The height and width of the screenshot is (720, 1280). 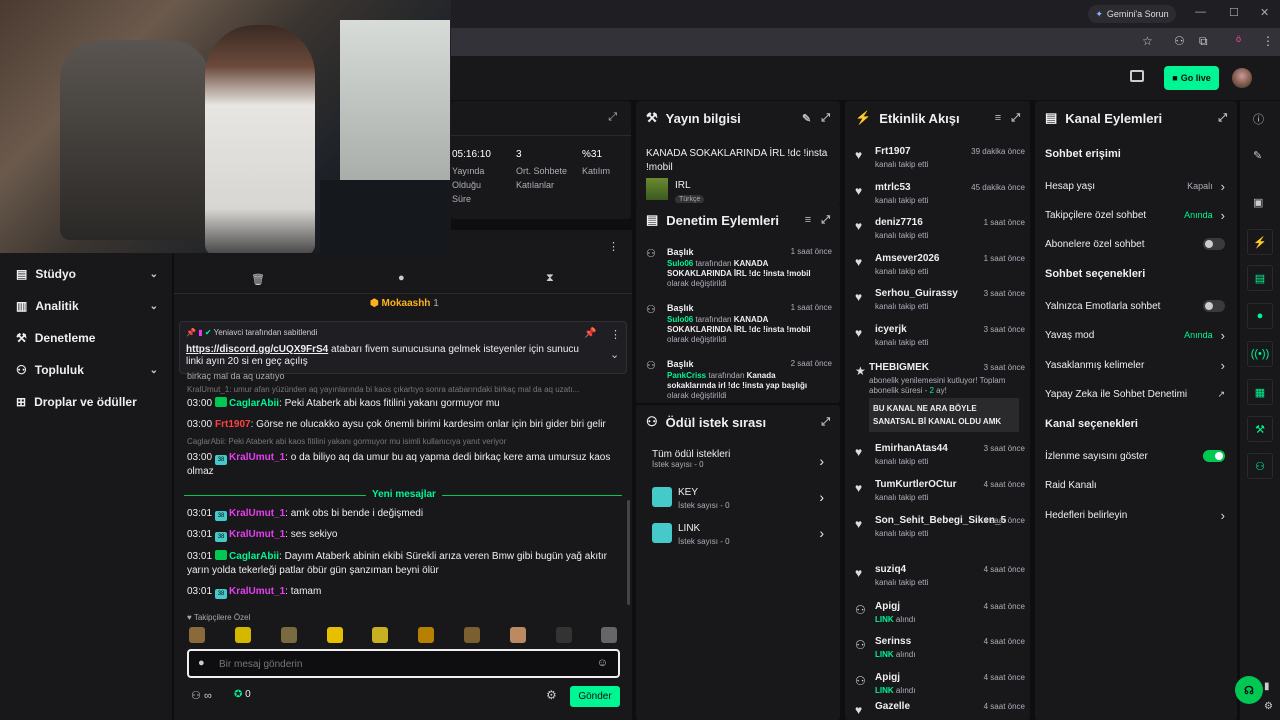 I want to click on settings-icon: ⚙, so click(x=1268, y=706).